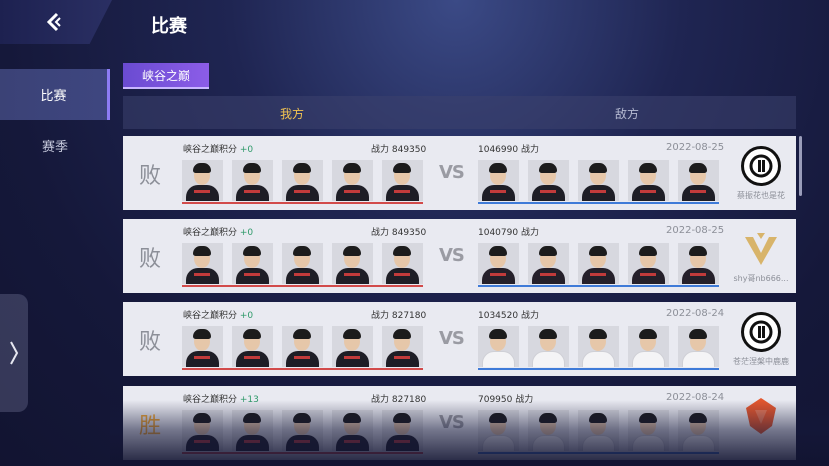  I want to click on match-date: 2022-08-24, so click(695, 313).